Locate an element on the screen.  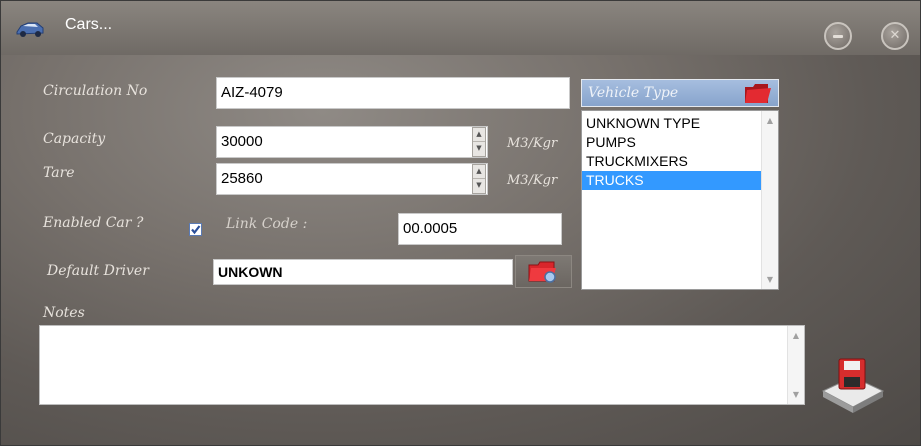
circulation-no-label: Circulation No is located at coordinates (95, 91).